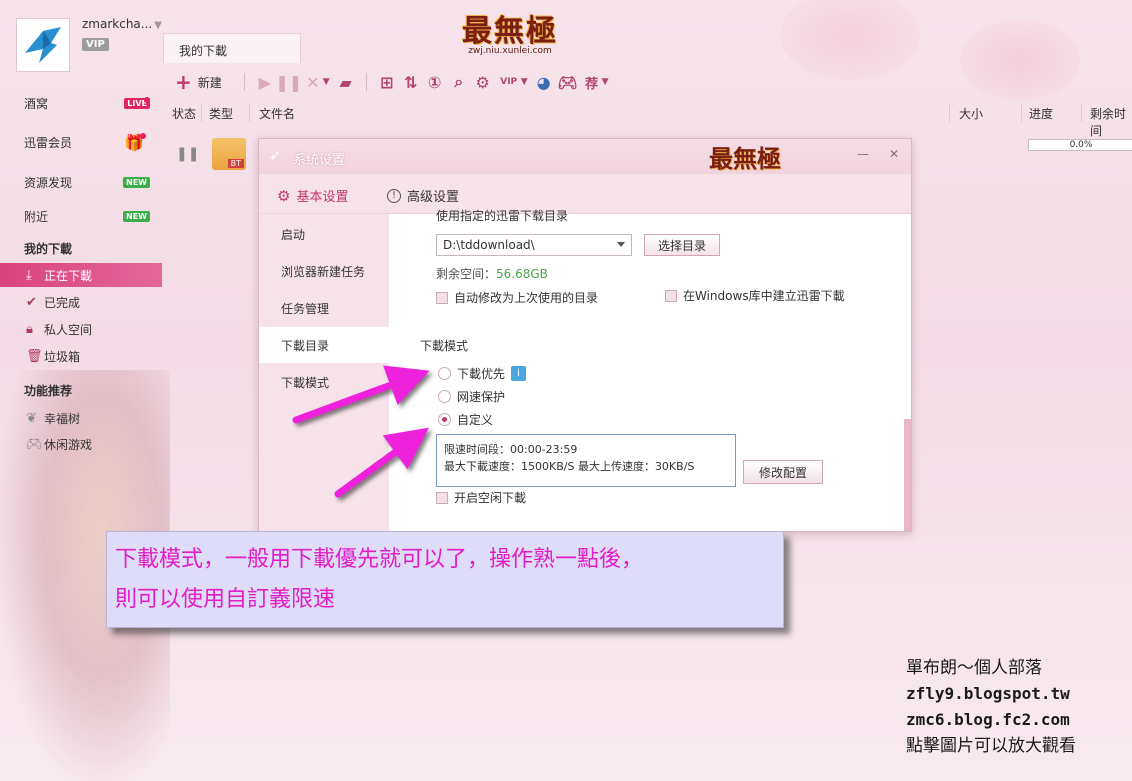  What do you see at coordinates (324, 271) in the screenshot?
I see `nav-browser-tasks: 浏览器新建任务` at bounding box center [324, 271].